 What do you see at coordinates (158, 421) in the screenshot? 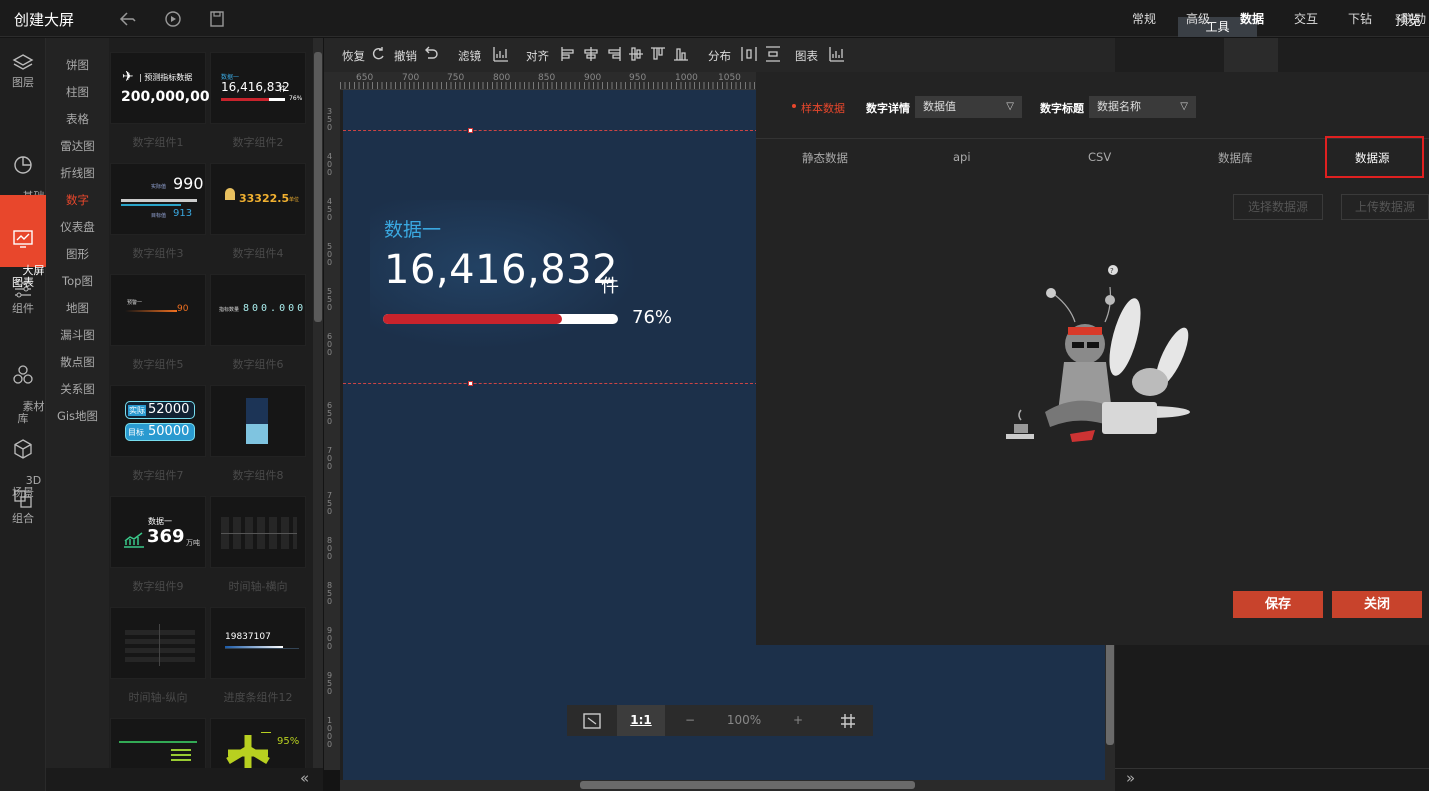
I see `thumb-number-7: 实际 52000 目标 50000` at bounding box center [158, 421].